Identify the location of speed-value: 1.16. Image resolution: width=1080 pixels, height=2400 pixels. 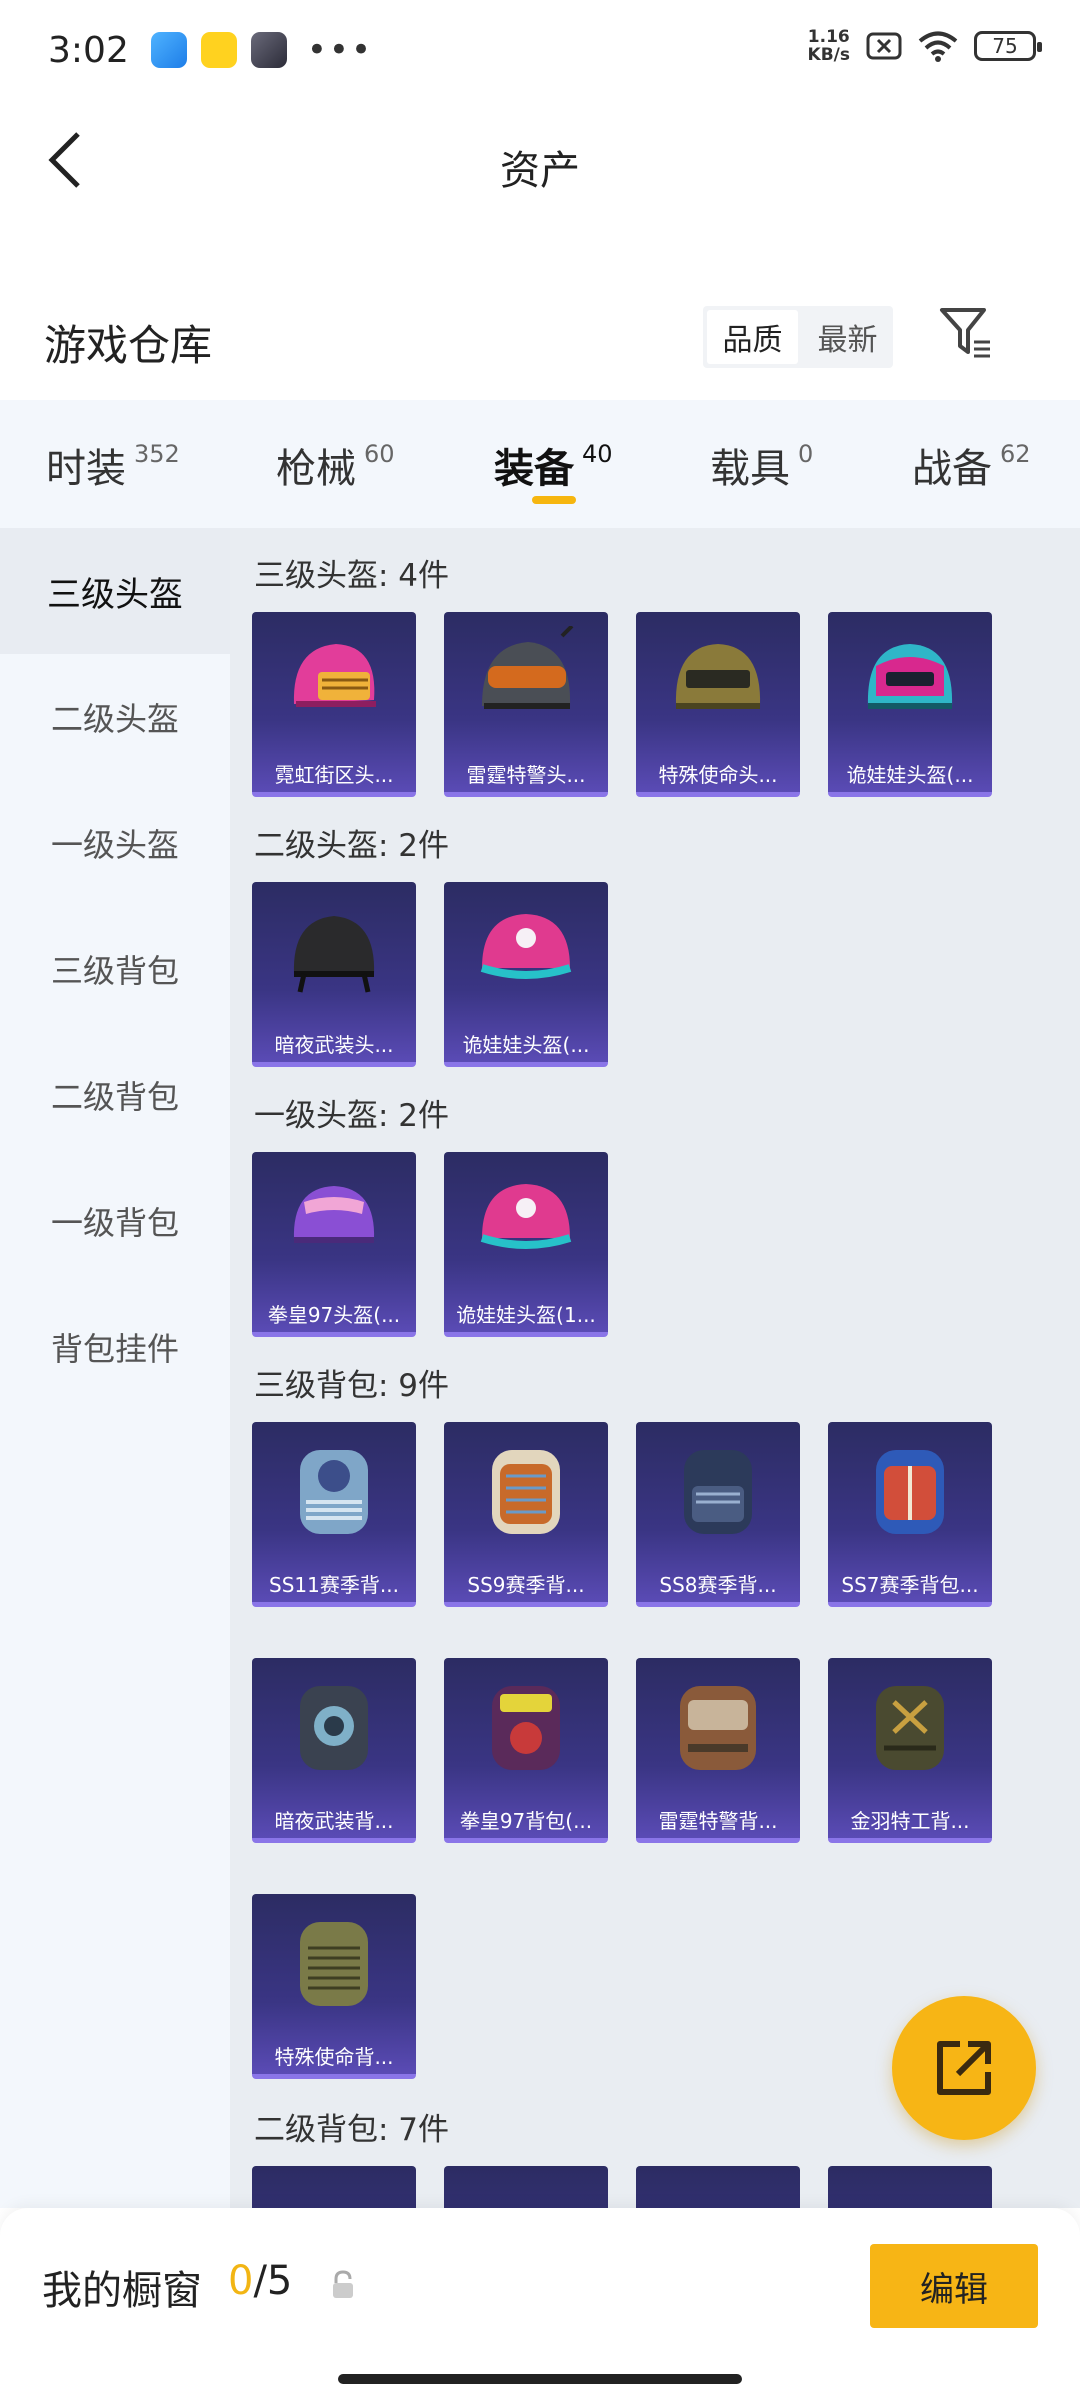
(828, 37).